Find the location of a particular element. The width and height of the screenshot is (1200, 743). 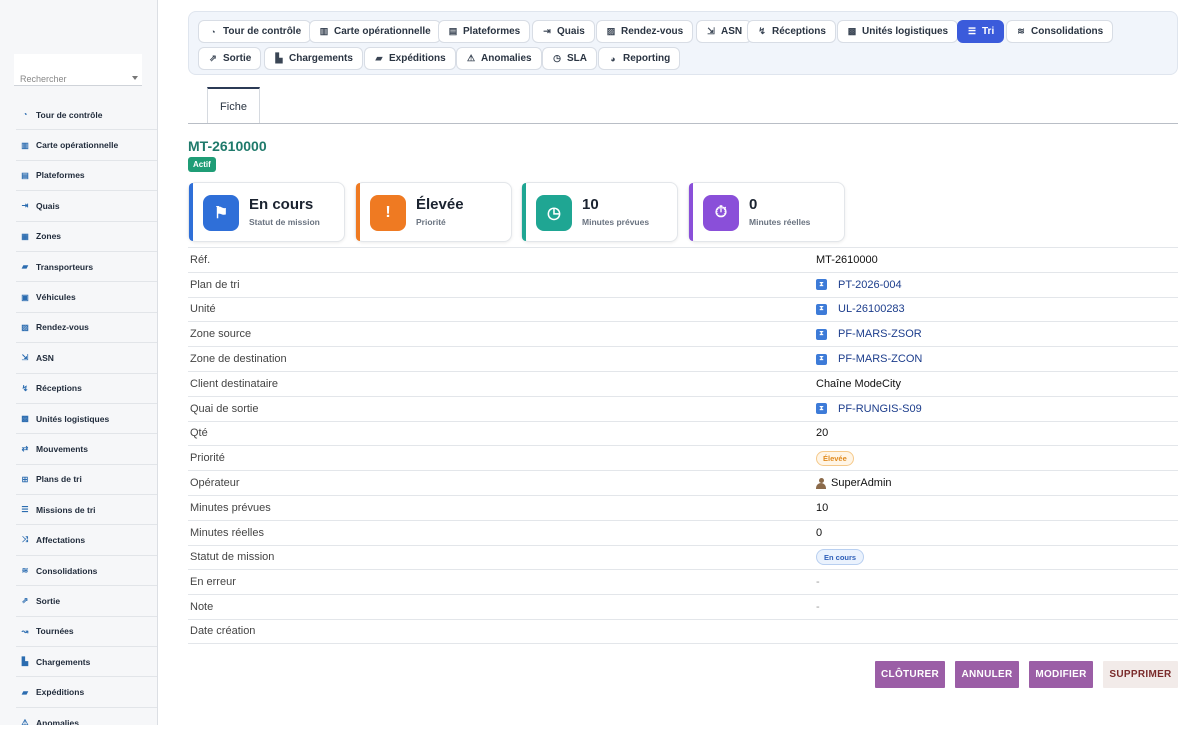

list-icon: ☰ is located at coordinates (972, 31).